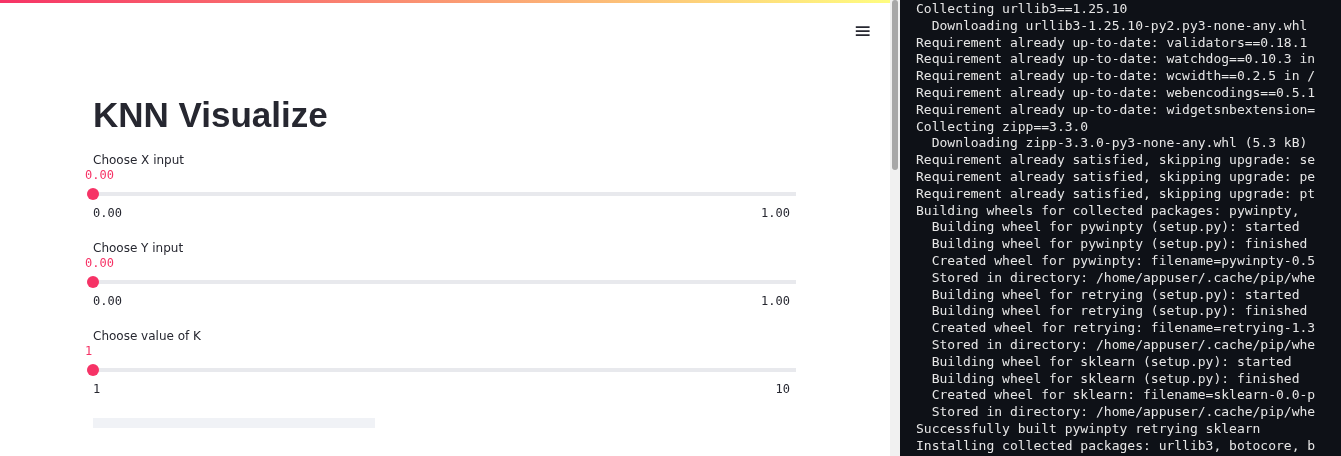  Describe the element at coordinates (1116, 177) in the screenshot. I see `terminal-line: Requirement already satisfied, skipping upgrade: pe` at that location.